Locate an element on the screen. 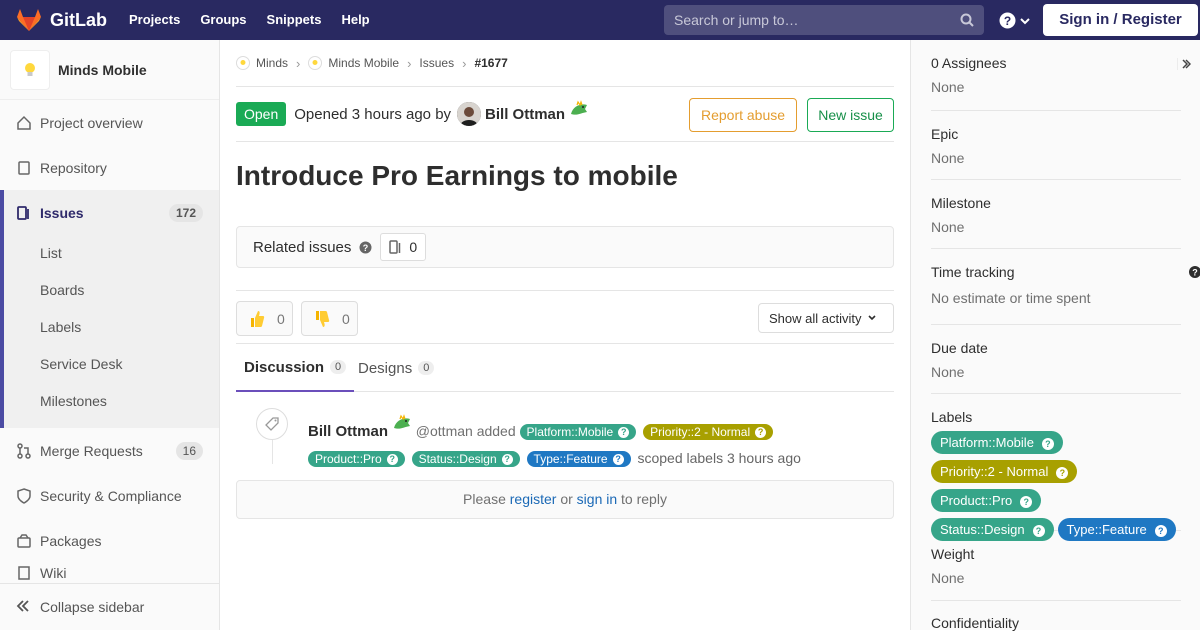 The height and width of the screenshot is (635, 1200). sidebar-item-issues: Issues 172 is located at coordinates (109, 212).